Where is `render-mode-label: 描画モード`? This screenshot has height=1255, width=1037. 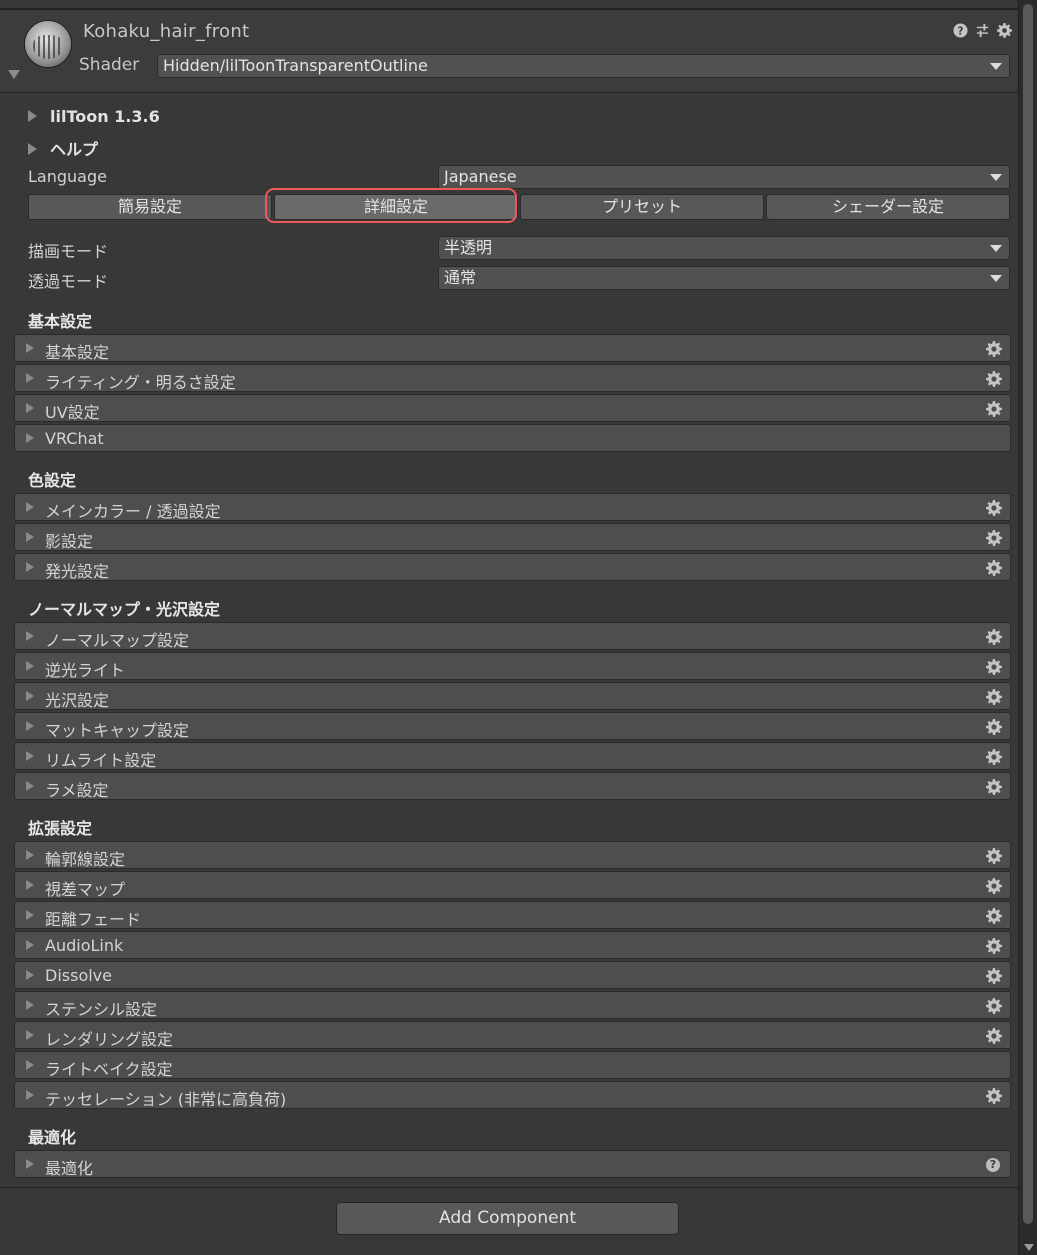 render-mode-label: 描画モード is located at coordinates (68, 251).